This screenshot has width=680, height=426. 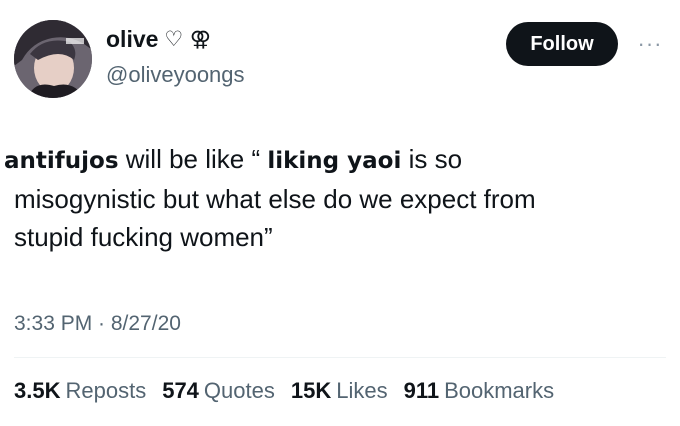 I want to click on user-handle: @oliveyoongs, so click(x=175, y=75).